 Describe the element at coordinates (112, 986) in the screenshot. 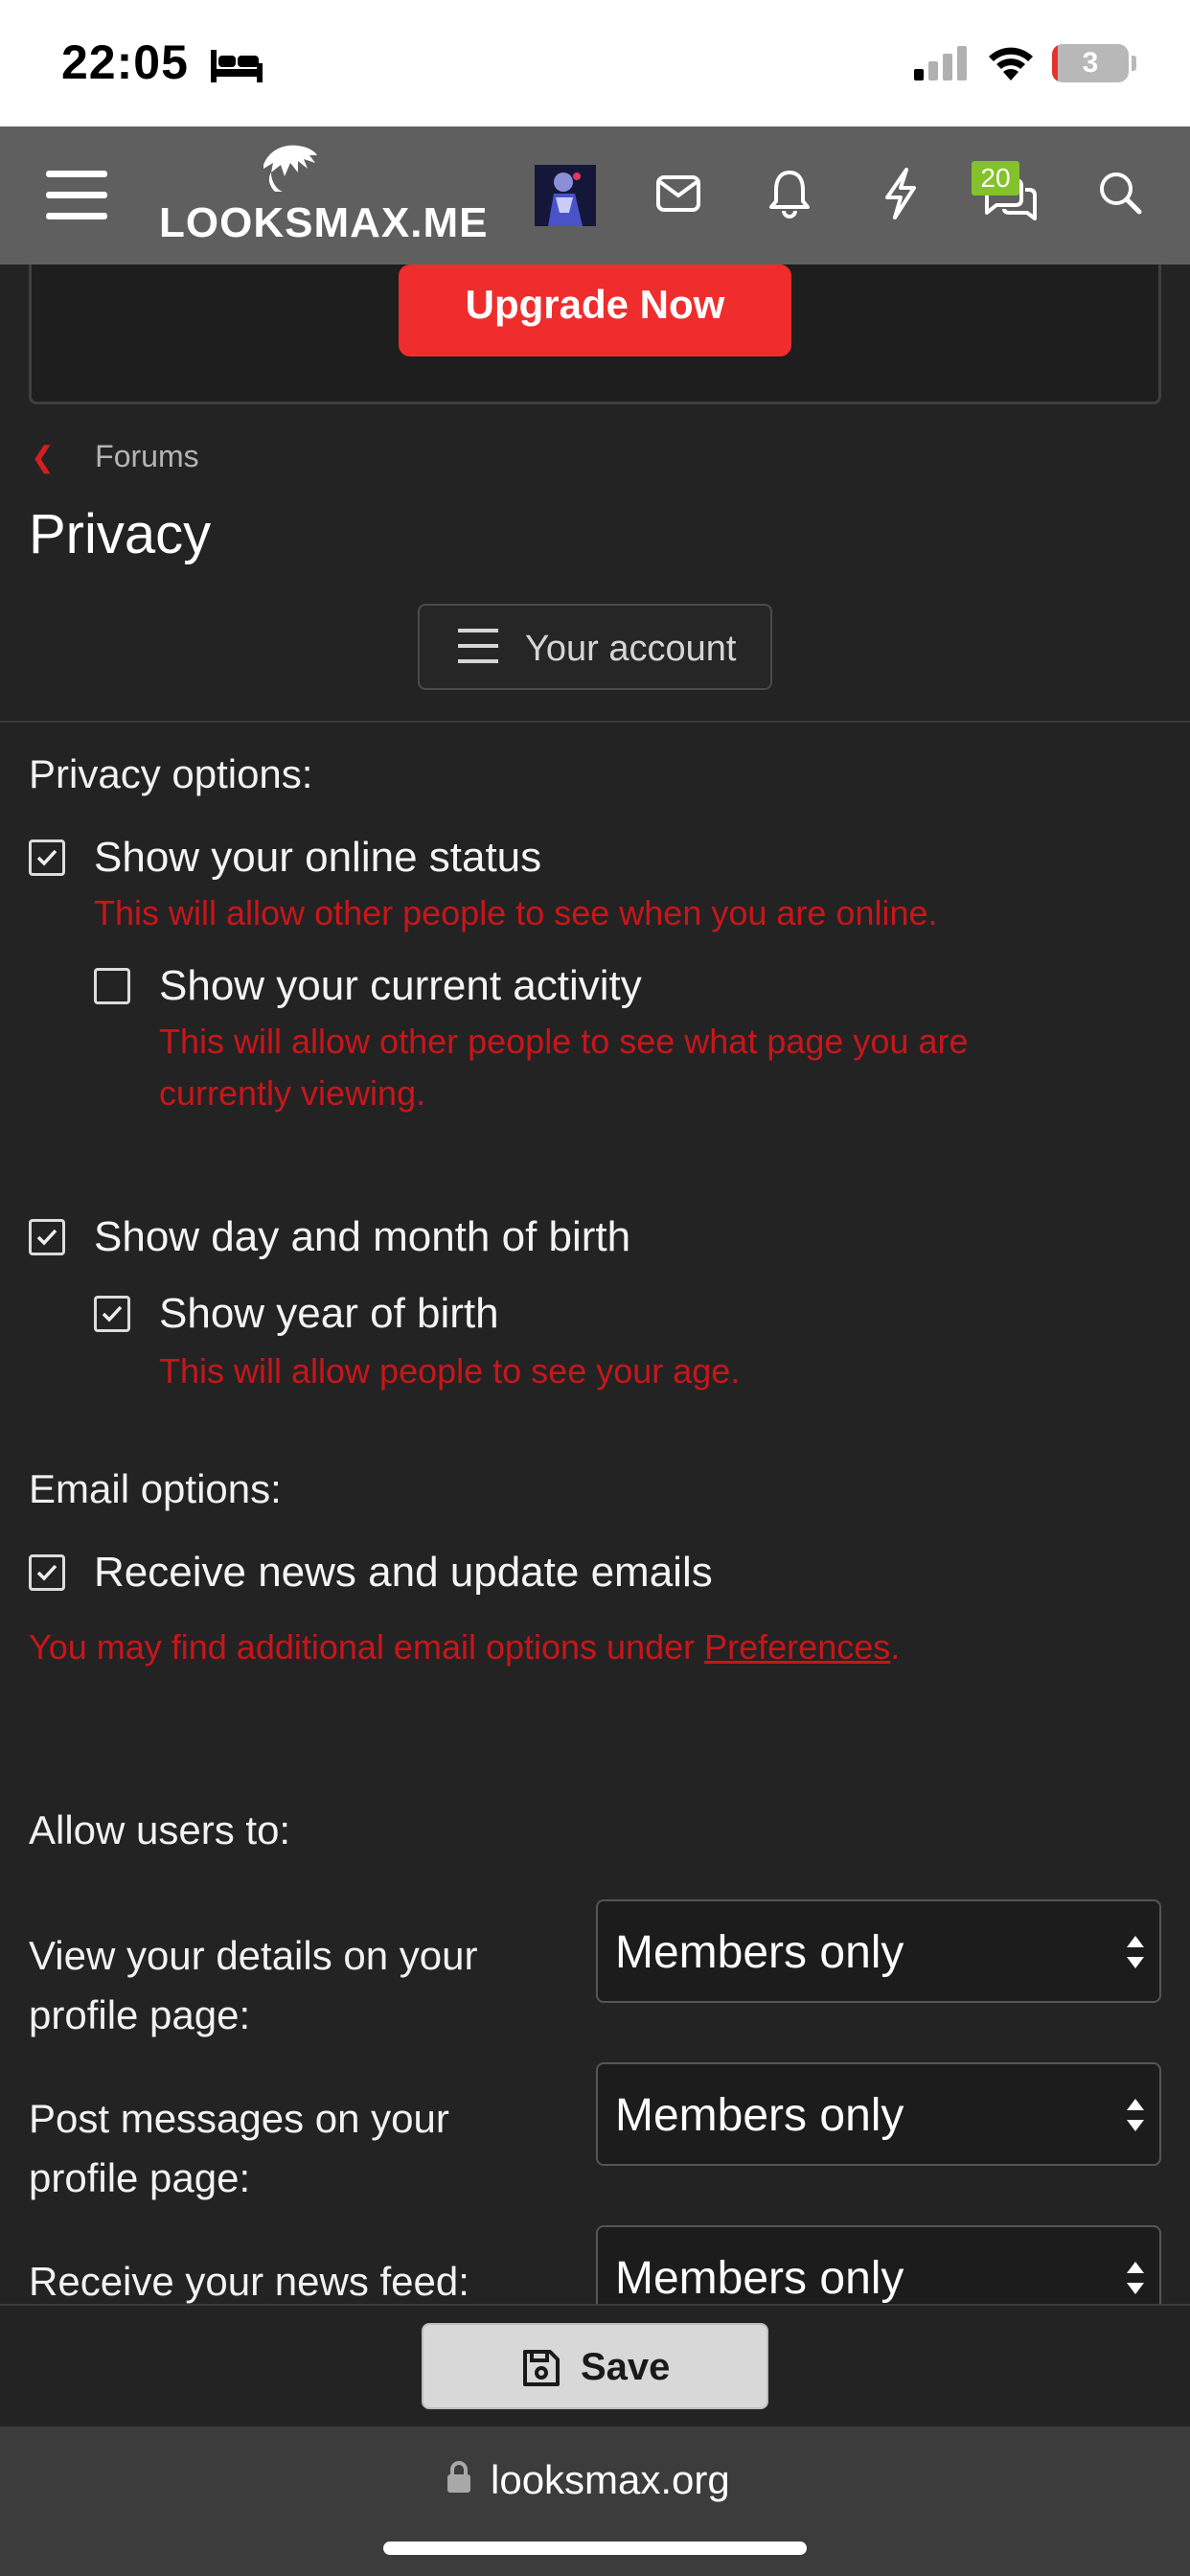

I see `current-activity-checkbox` at that location.